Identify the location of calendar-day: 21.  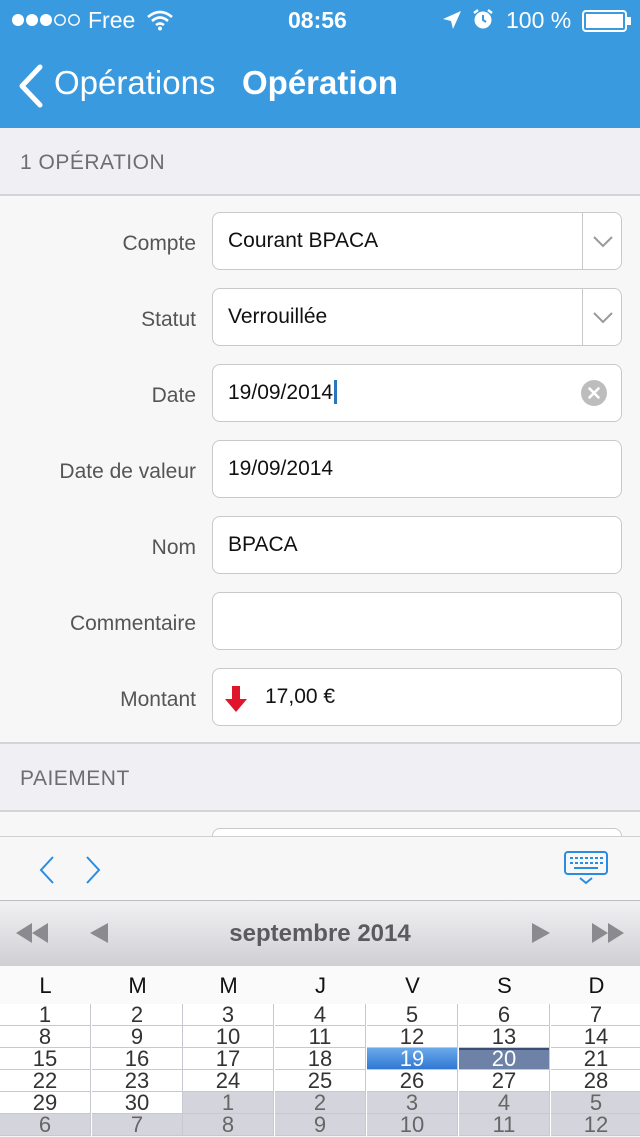
(595, 1059).